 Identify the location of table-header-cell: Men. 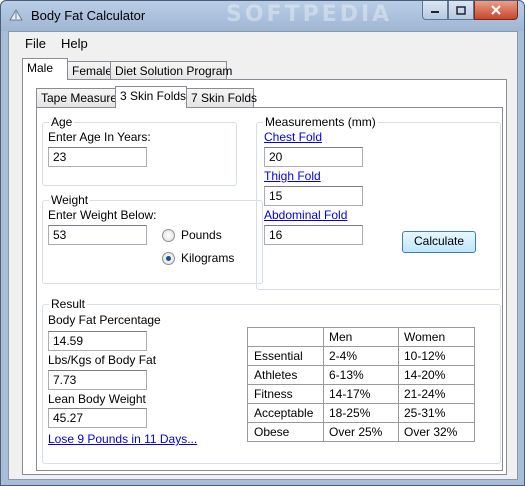
(361, 337).